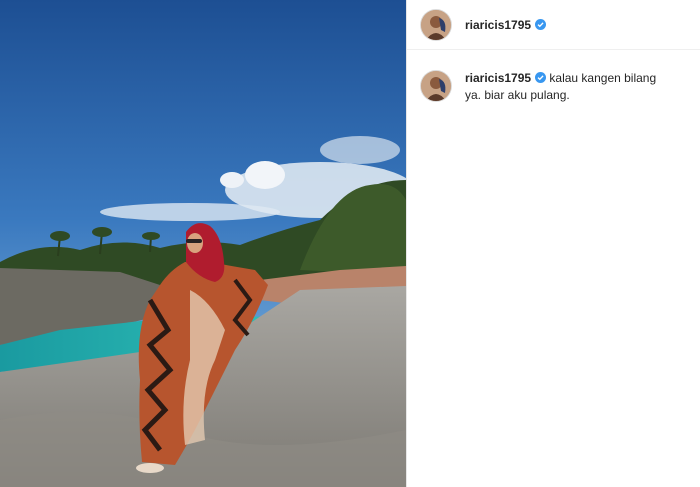 The image size is (700, 487). I want to click on post-header: riaricis1795, so click(553, 25).